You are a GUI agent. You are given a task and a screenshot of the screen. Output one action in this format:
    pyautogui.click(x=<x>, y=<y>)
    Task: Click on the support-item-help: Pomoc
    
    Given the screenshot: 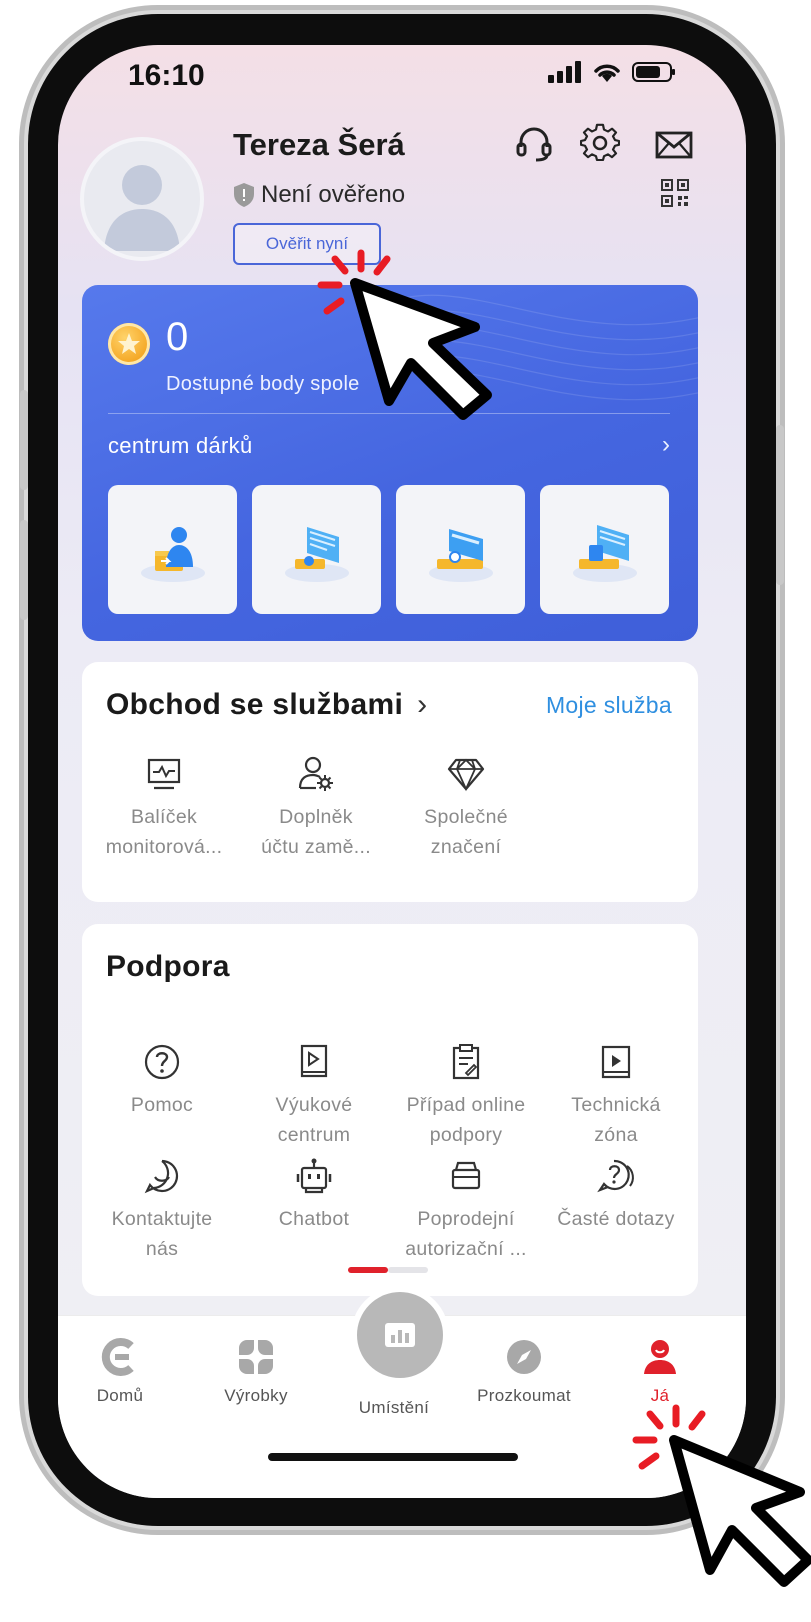 What is the action you would take?
    pyautogui.click(x=162, y=1081)
    